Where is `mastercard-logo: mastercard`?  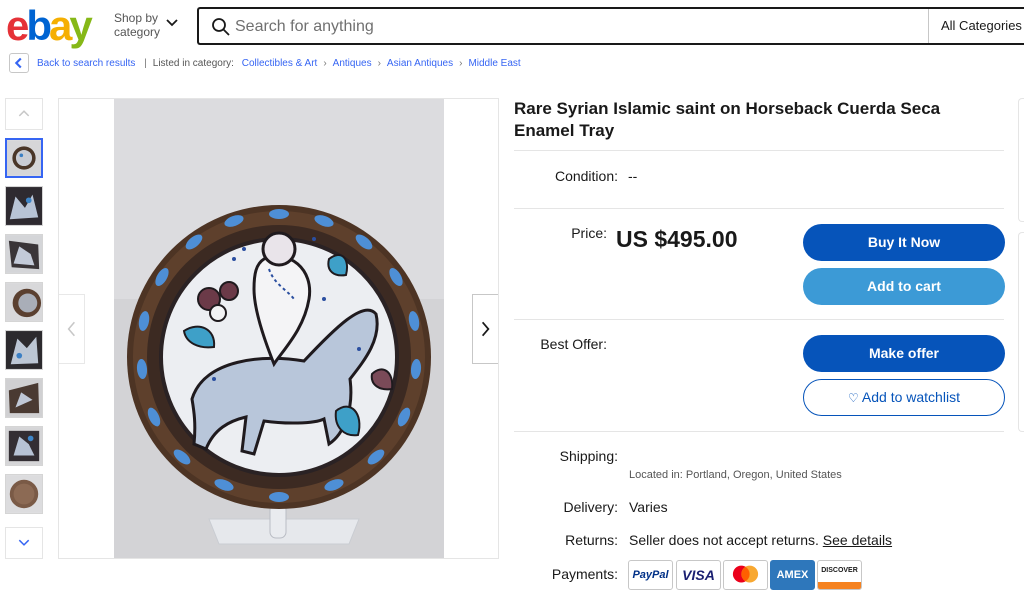
mastercard-logo: mastercard is located at coordinates (745, 575).